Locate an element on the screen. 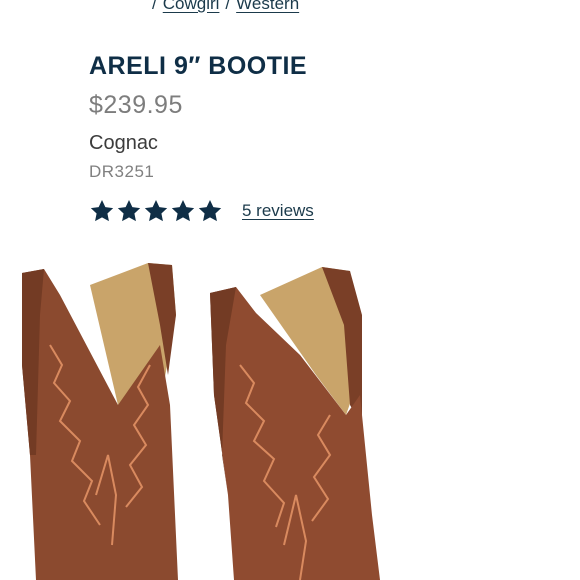 This screenshot has height=580, width=580. left-boot is located at coordinates (100, 421).